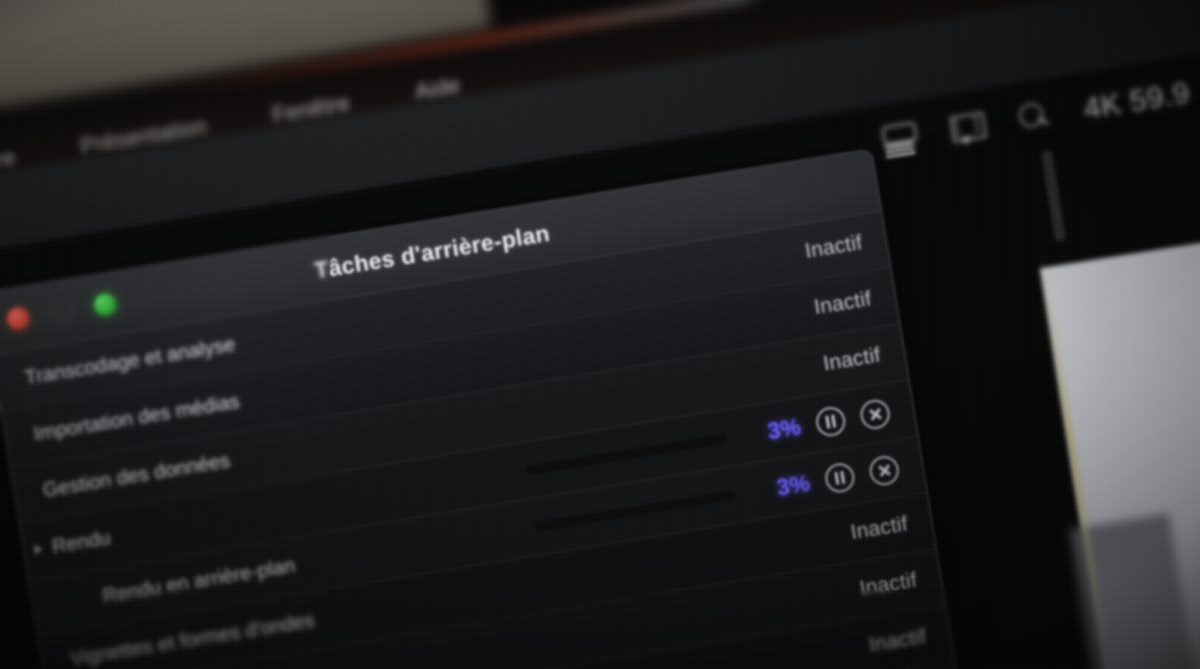 The width and height of the screenshot is (1200, 669). I want to click on index-list-icon, so click(899, 139).